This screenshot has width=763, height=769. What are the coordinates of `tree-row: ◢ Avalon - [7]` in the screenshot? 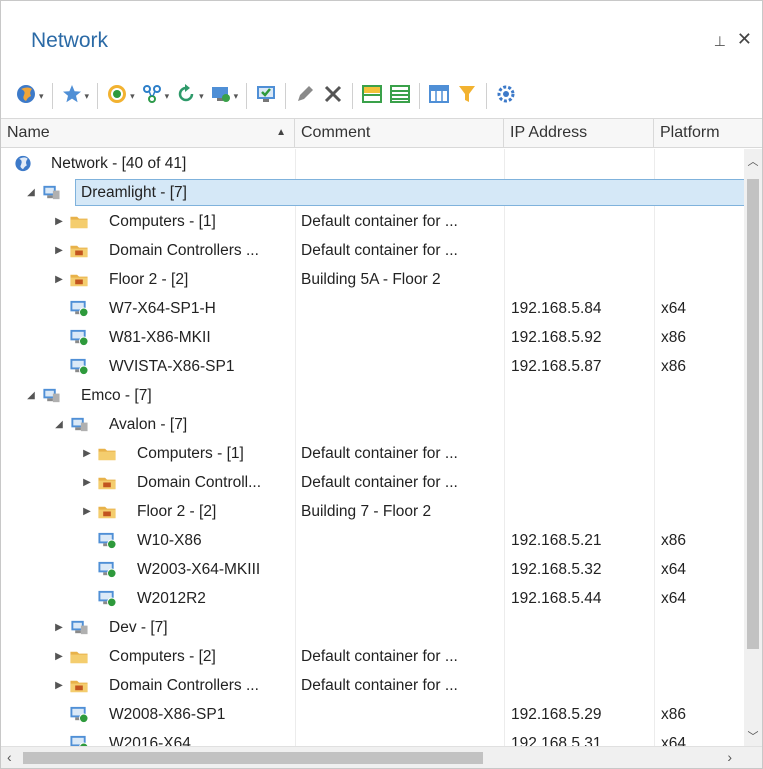 It's located at (373, 424).